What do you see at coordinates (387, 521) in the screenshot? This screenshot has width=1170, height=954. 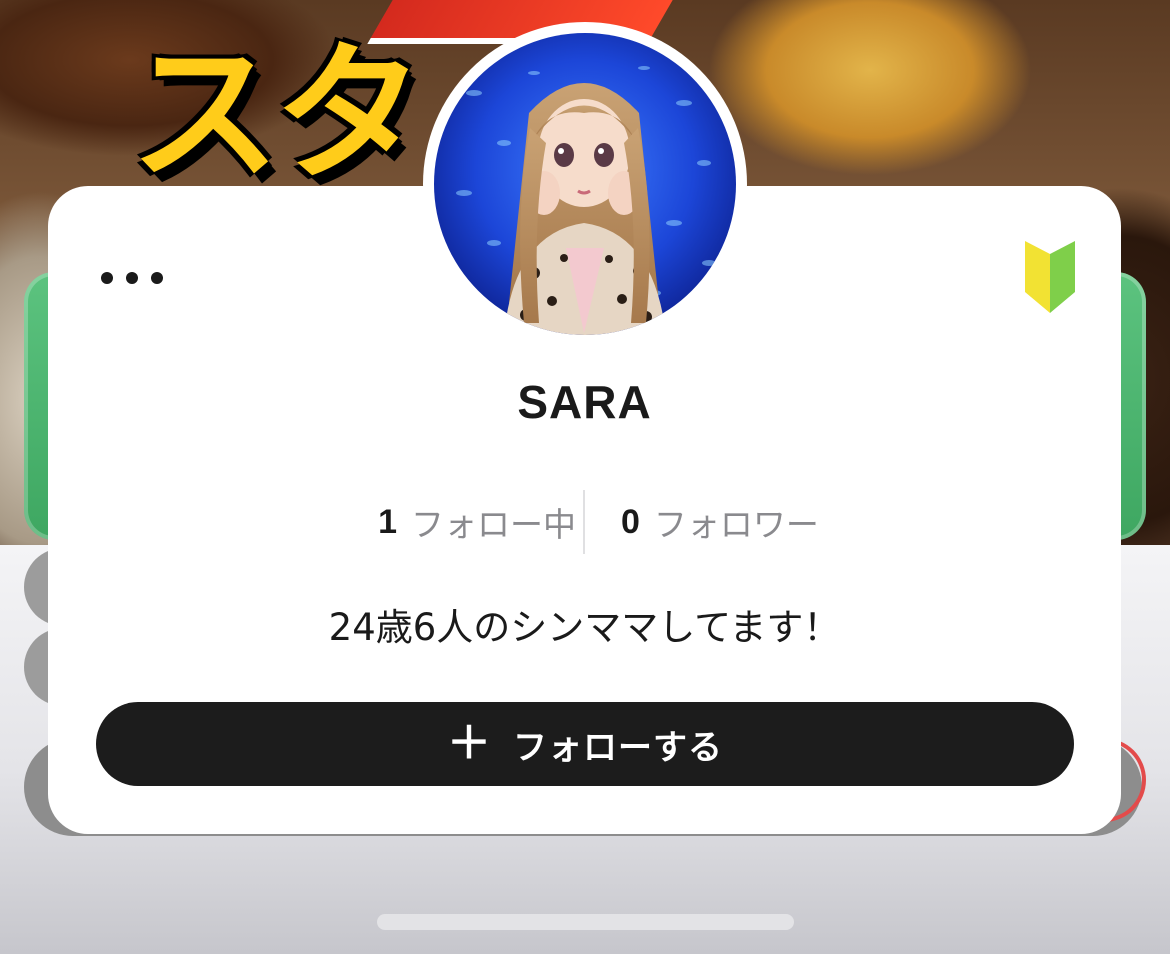 I see `following-count: 1` at bounding box center [387, 521].